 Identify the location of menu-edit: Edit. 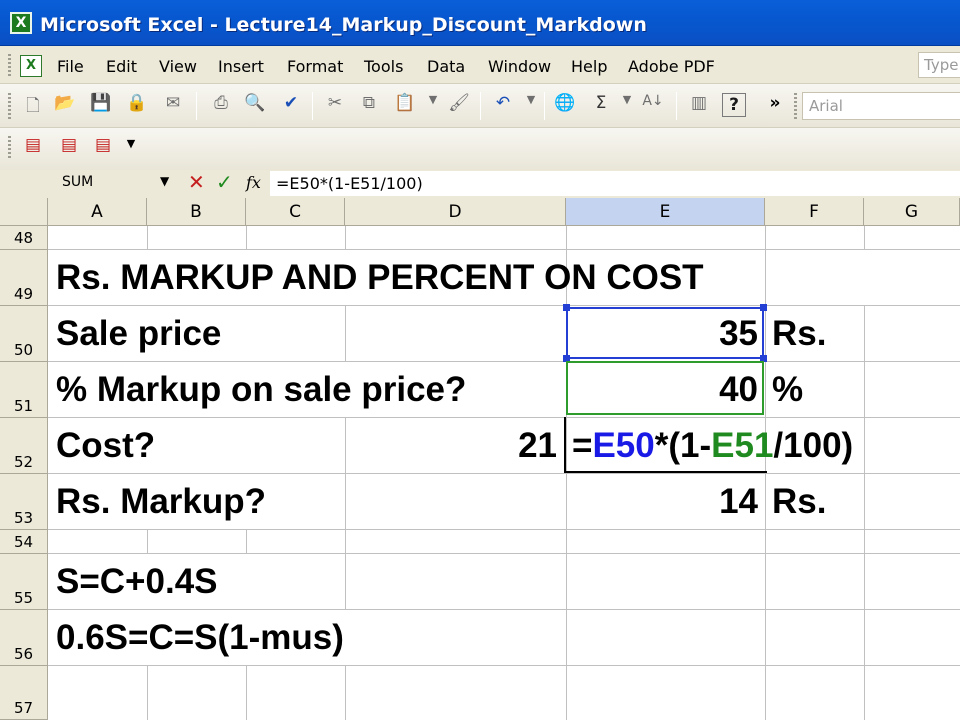
(121, 66).